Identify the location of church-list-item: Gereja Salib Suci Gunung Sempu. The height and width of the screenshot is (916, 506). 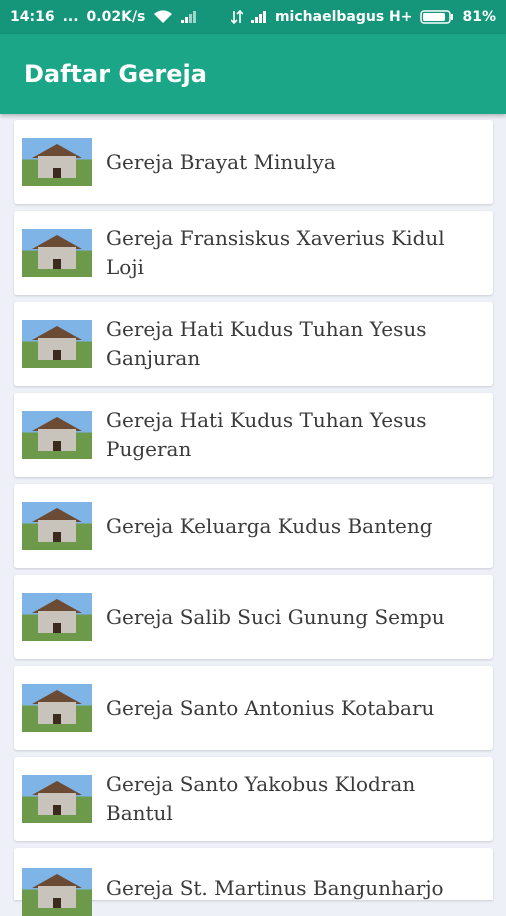
(253, 617).